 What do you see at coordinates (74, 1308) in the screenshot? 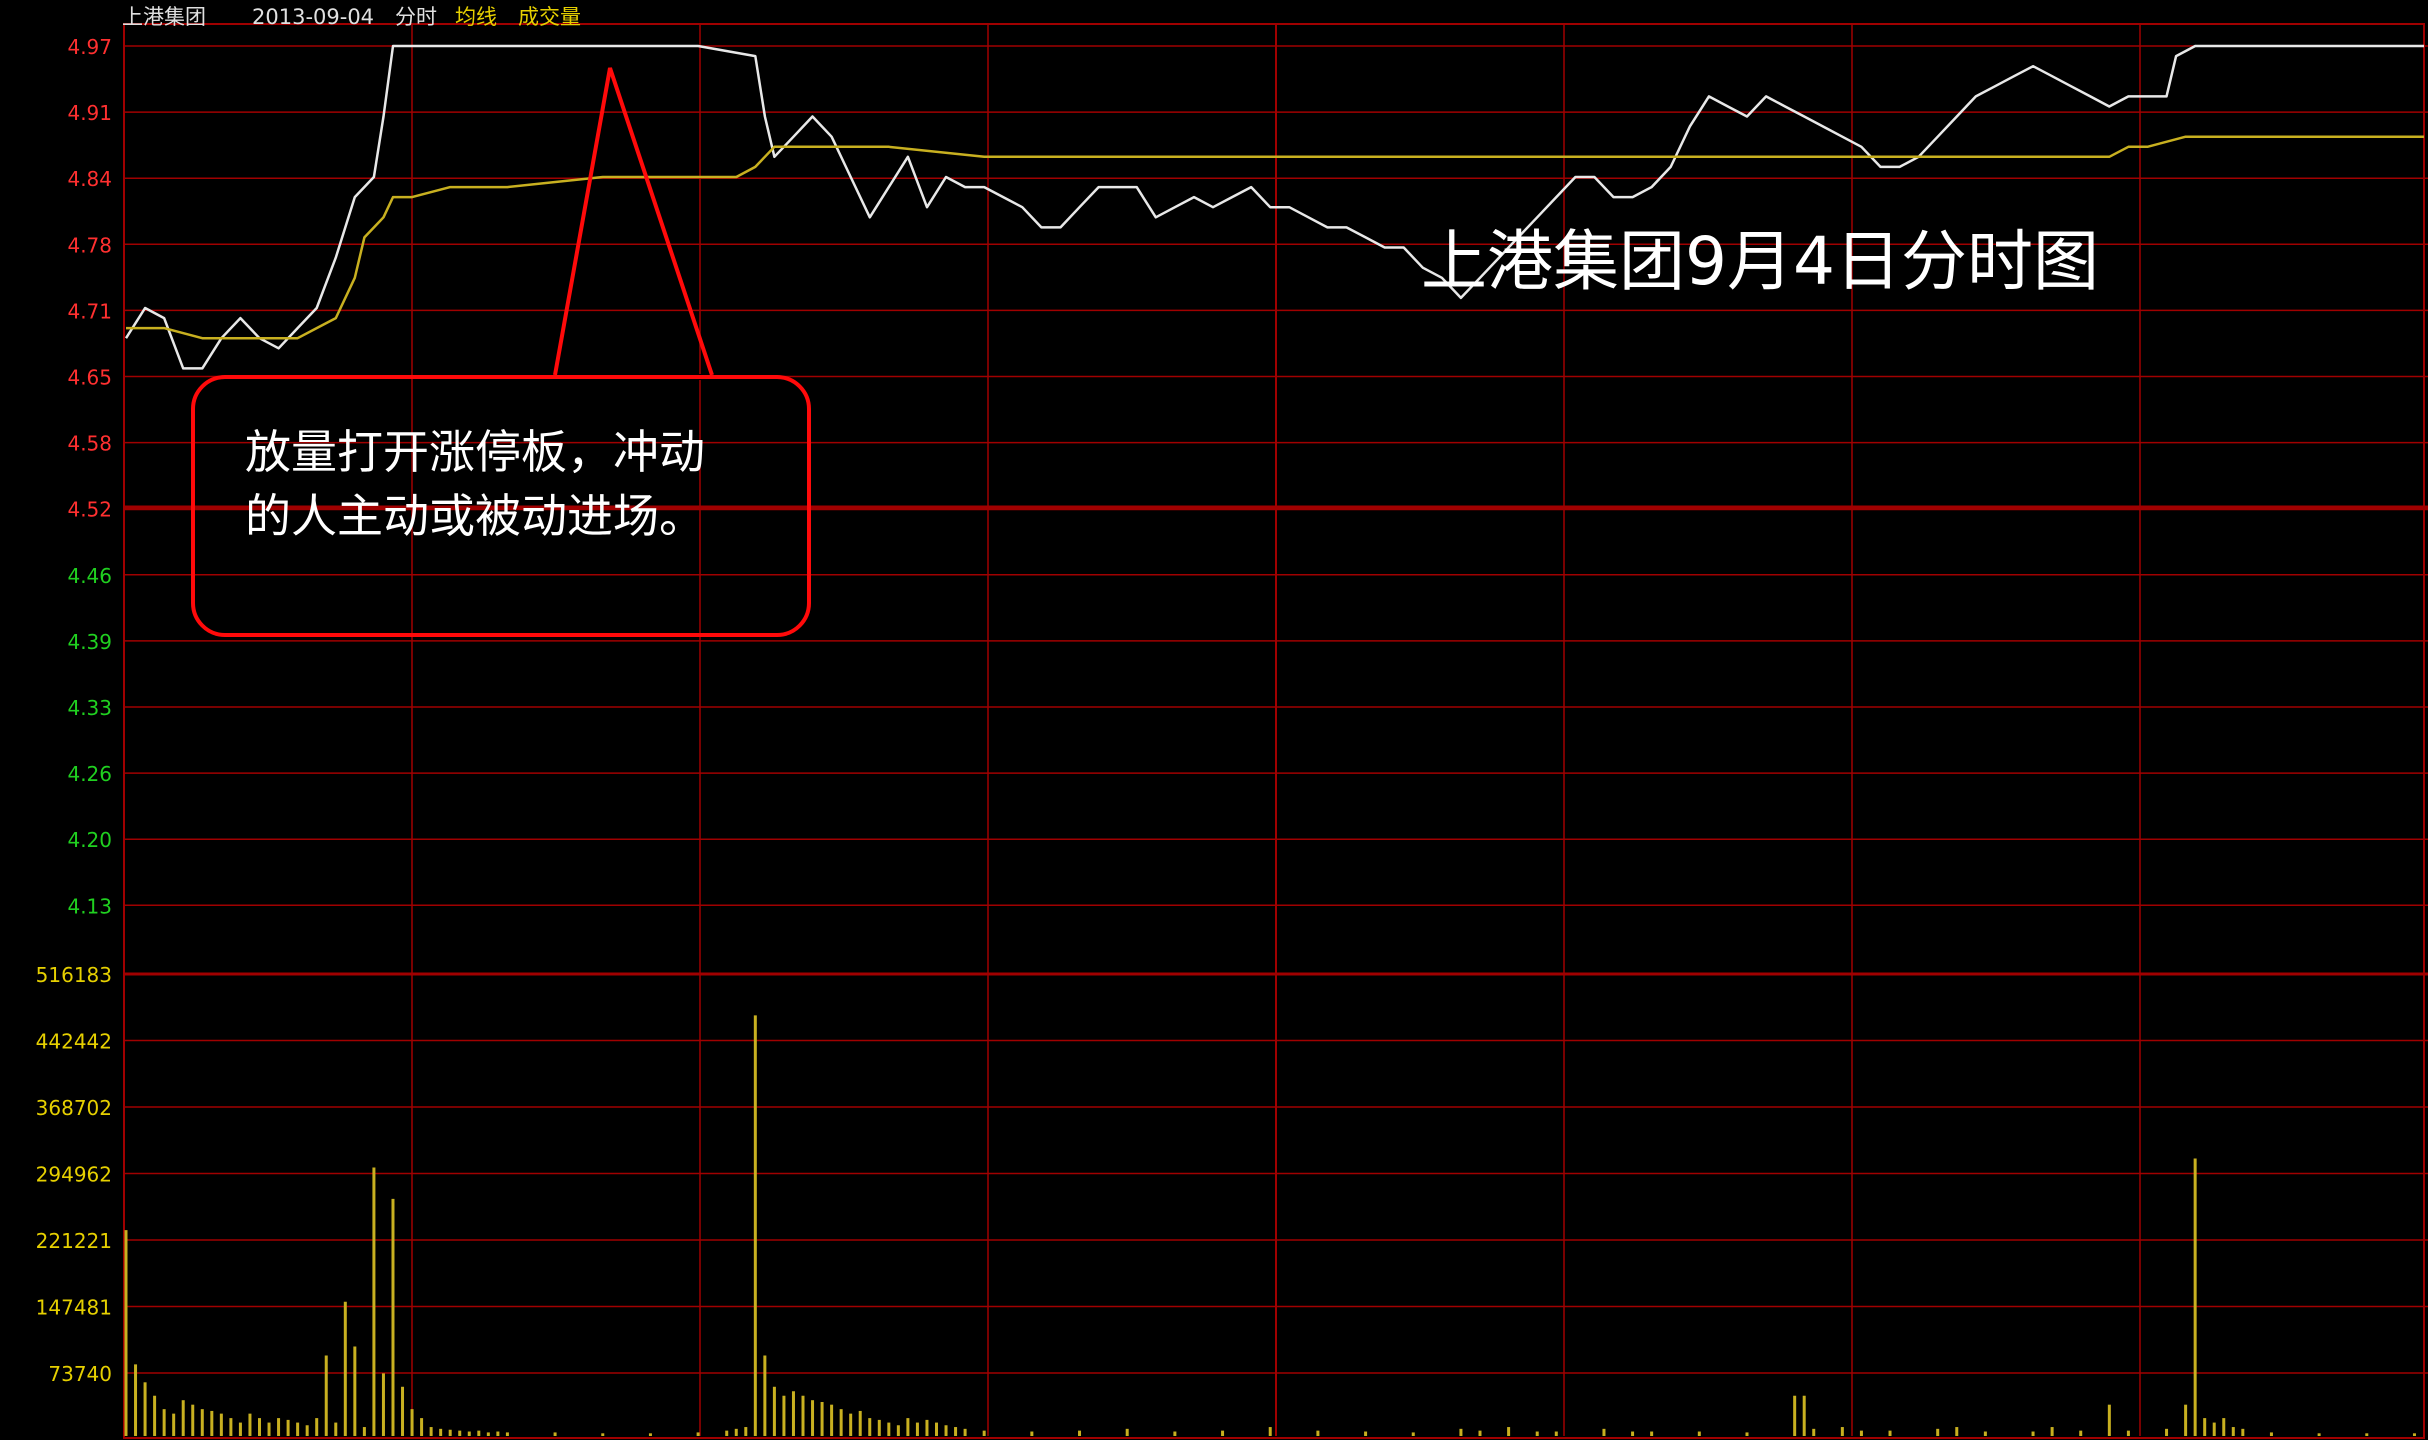
I see `volume-tick-label: 147481` at bounding box center [74, 1308].